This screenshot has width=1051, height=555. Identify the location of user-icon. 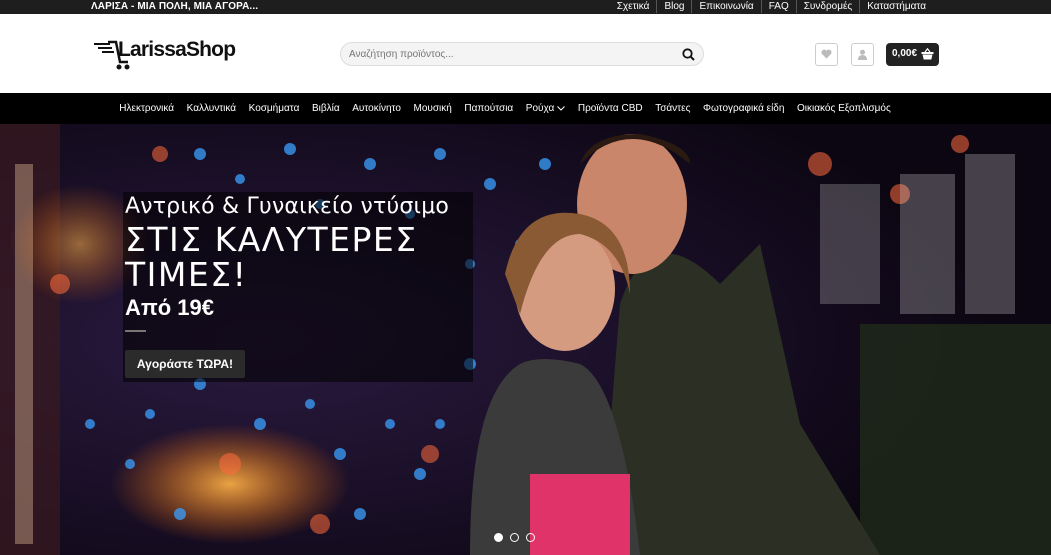
(862, 54).